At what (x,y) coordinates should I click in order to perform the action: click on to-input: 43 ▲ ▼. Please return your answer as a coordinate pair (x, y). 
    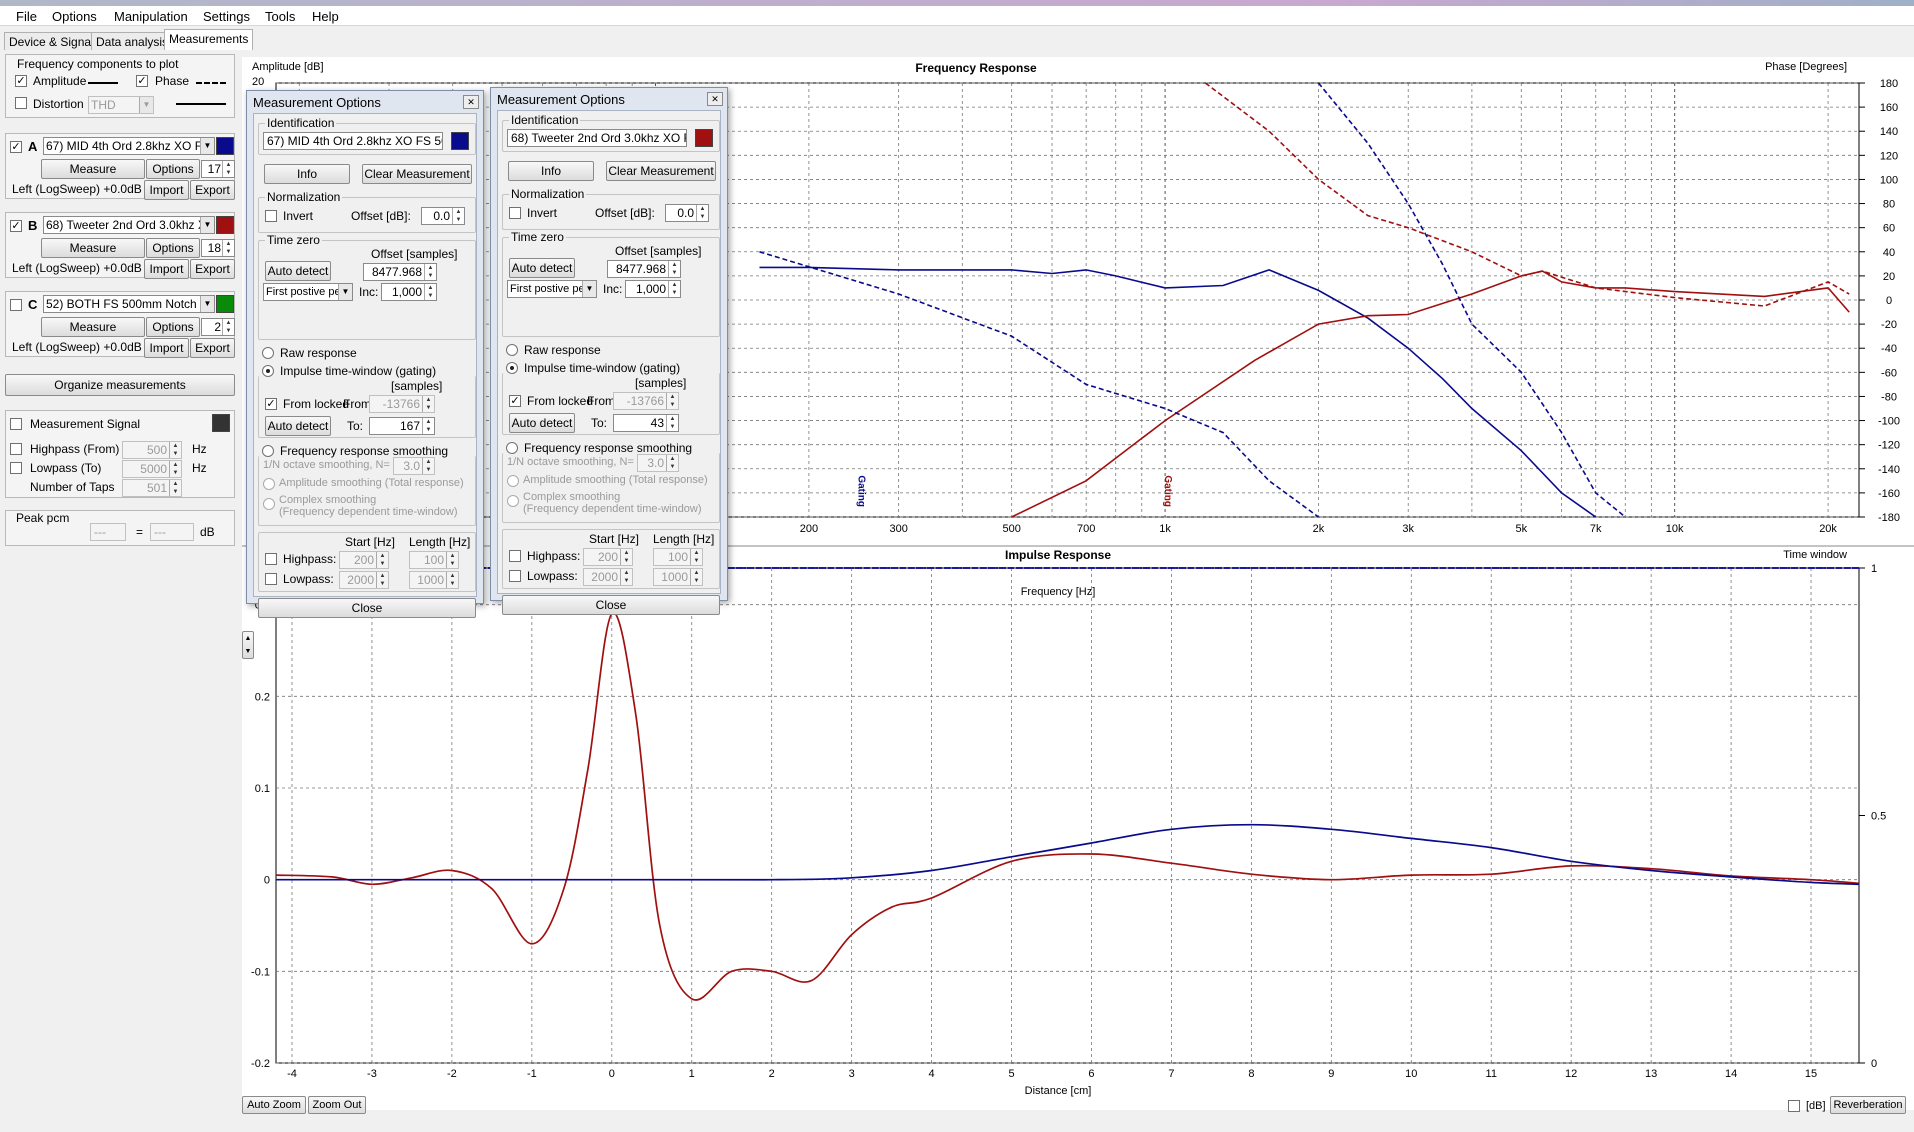
    Looking at the image, I should click on (646, 423).